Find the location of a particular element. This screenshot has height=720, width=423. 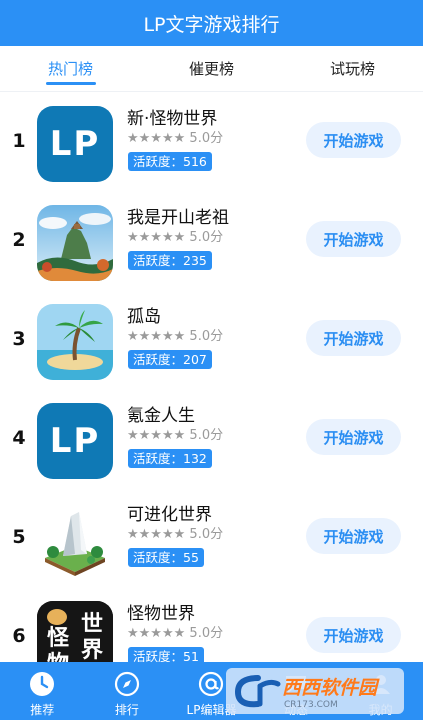

monster-char-jie: 界 is located at coordinates (92, 650).